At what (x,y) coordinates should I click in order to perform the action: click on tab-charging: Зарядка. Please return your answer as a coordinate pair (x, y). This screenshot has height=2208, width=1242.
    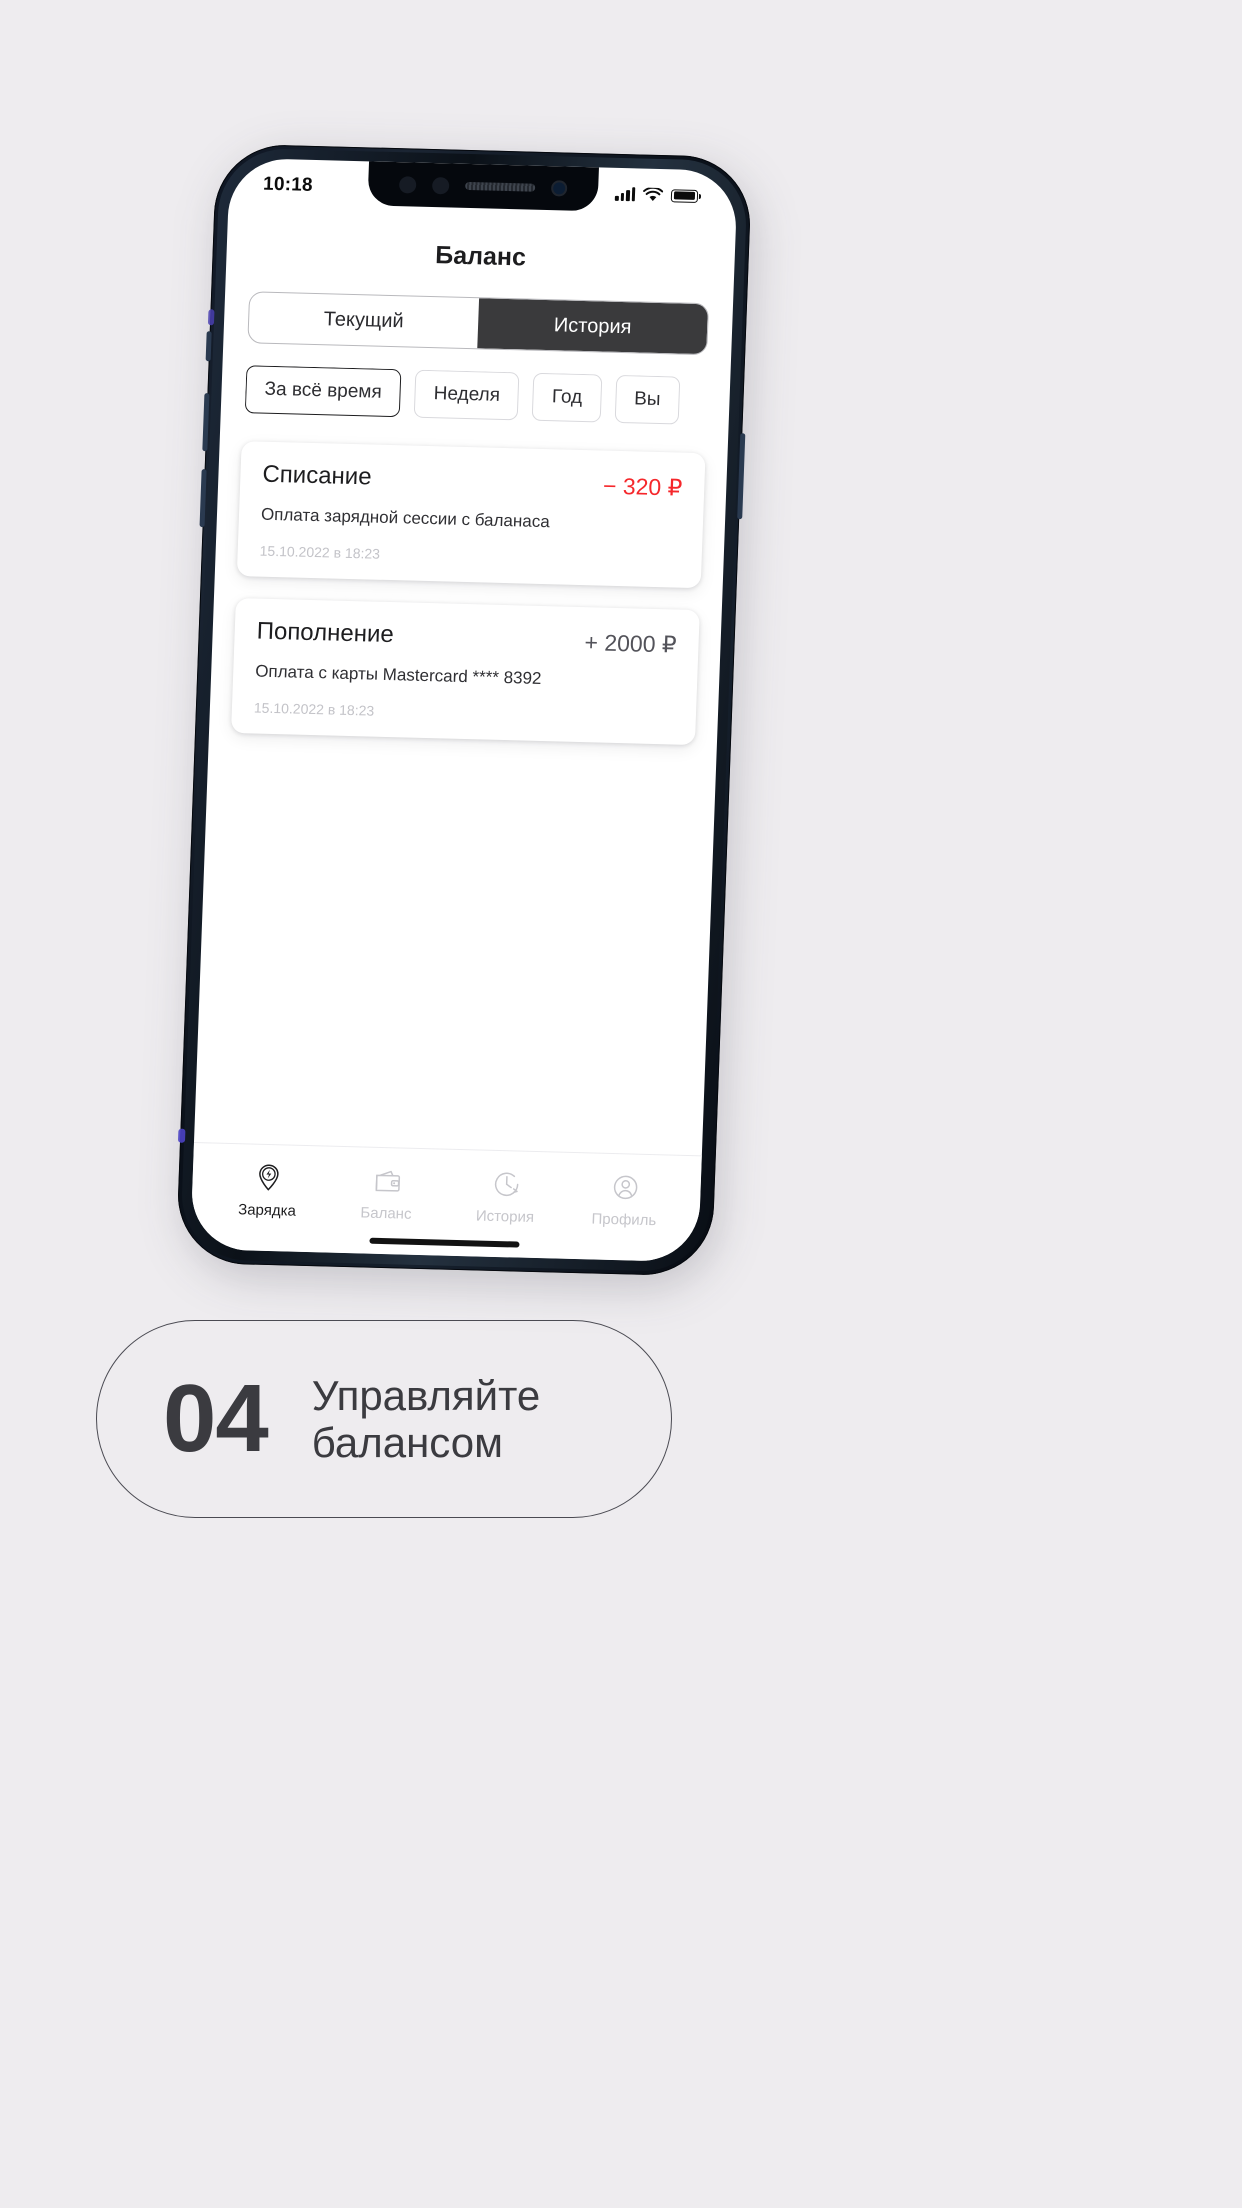
    Looking at the image, I should click on (267, 1189).